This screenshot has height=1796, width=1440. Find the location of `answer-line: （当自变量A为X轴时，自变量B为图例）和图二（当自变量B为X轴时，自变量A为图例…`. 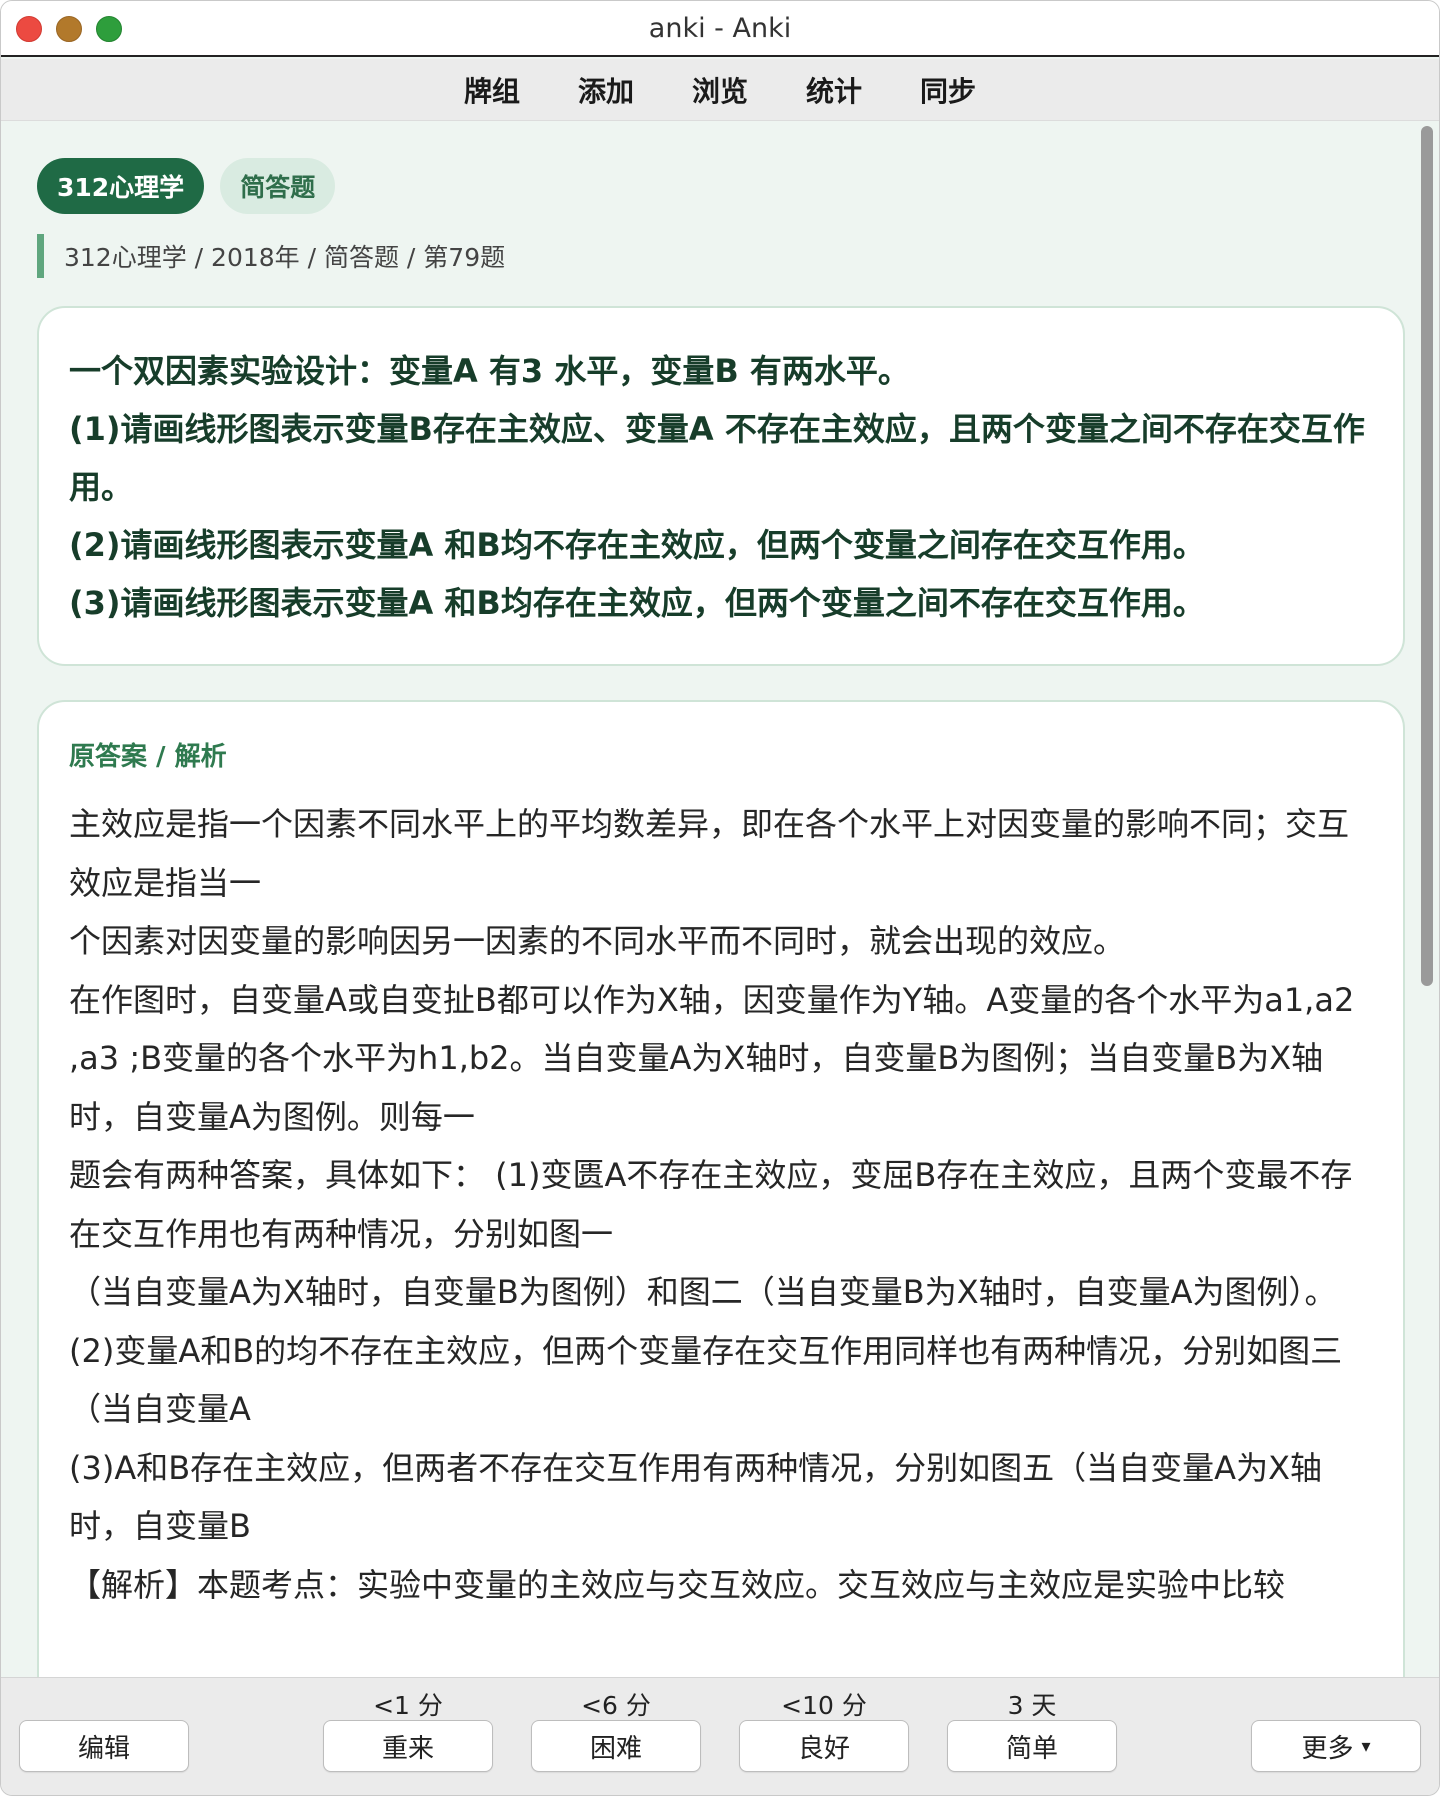

answer-line: （当自变量A为X轴时，自变量B为图例）和图二（当自变量B为X轴时，自变量A为图例… is located at coordinates (703, 1292).